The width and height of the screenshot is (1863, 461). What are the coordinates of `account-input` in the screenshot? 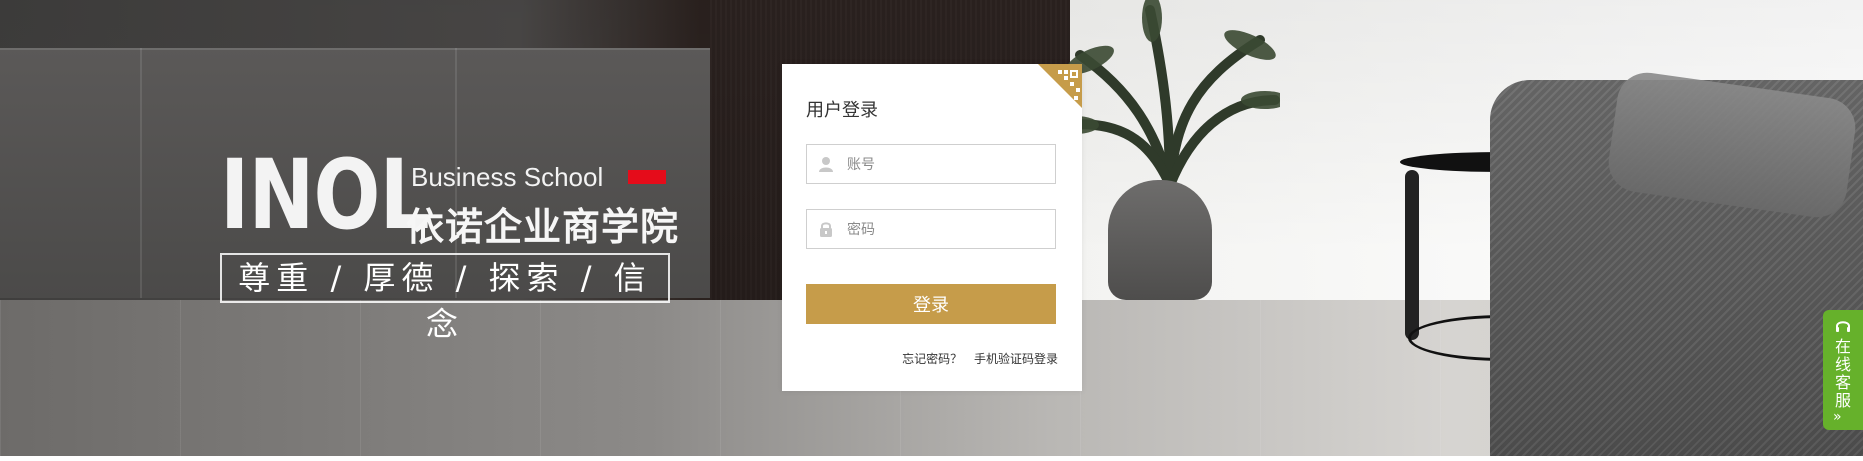 It's located at (947, 165).